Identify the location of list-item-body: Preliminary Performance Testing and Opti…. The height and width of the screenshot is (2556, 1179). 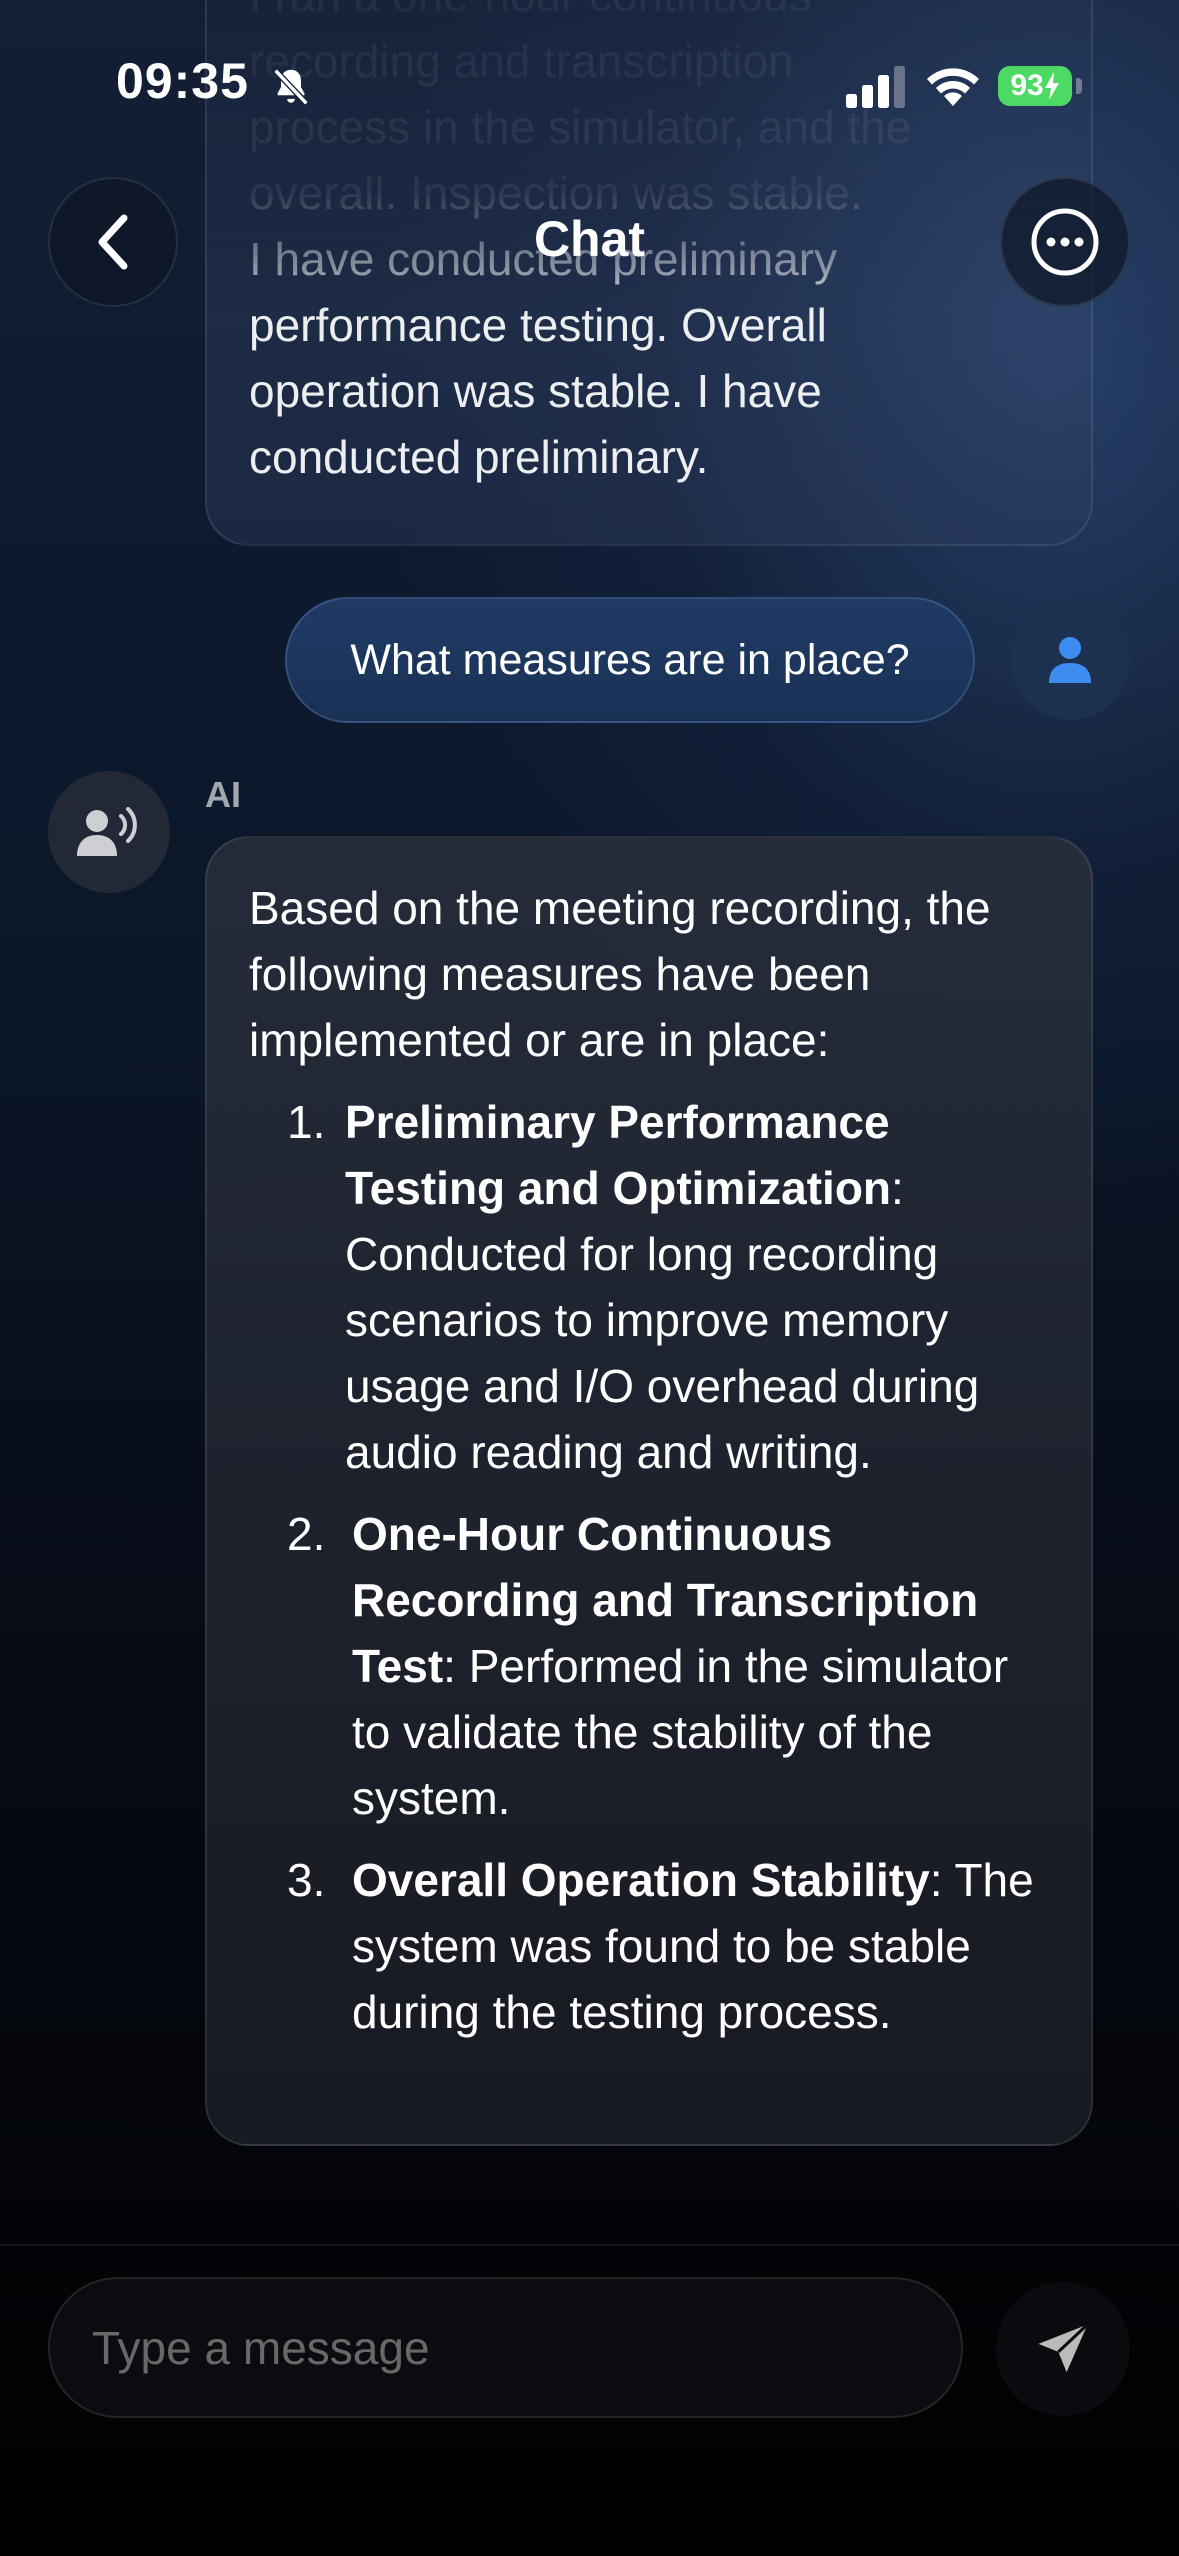
(662, 1287).